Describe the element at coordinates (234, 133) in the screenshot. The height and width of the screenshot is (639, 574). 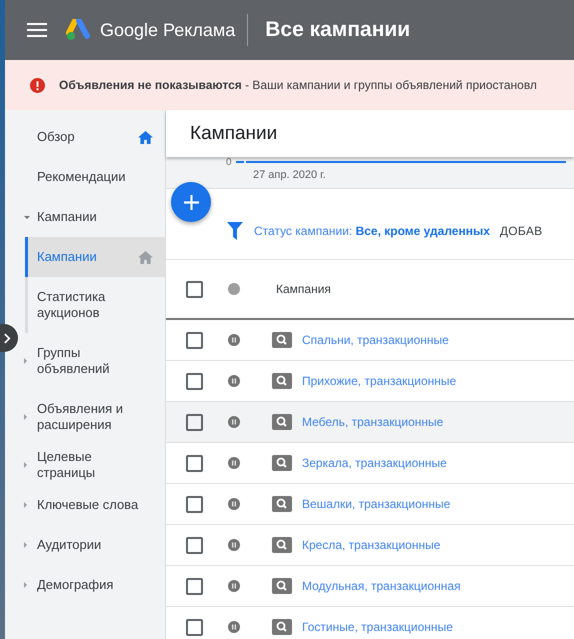
I see `section-title: Кампании` at that location.